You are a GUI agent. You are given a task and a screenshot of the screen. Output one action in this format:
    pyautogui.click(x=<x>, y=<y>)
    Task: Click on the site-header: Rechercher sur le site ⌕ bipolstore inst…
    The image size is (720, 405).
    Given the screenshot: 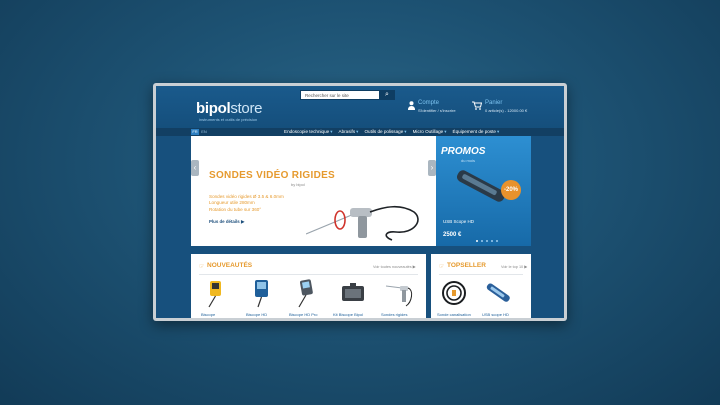 What is the action you would take?
    pyautogui.click(x=360, y=107)
    